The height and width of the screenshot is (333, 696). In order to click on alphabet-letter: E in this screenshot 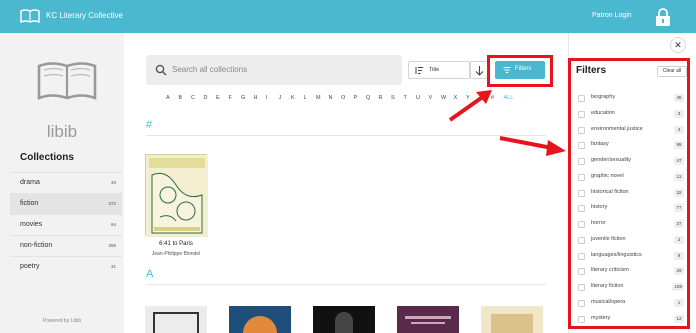, I will do `click(222, 100)`.